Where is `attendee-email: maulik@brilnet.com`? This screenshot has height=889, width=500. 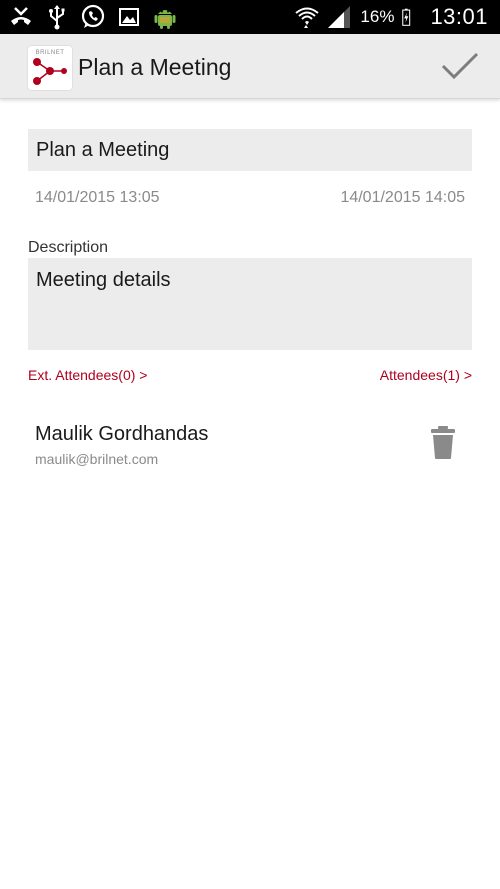 attendee-email: maulik@brilnet.com is located at coordinates (97, 459).